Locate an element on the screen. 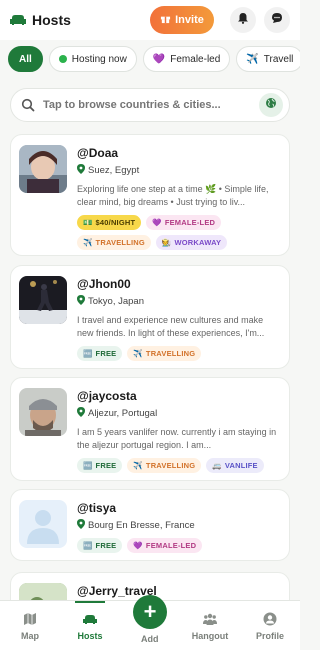 The width and height of the screenshot is (320, 650). filter-chip-label: Hosting now is located at coordinates (99, 59).